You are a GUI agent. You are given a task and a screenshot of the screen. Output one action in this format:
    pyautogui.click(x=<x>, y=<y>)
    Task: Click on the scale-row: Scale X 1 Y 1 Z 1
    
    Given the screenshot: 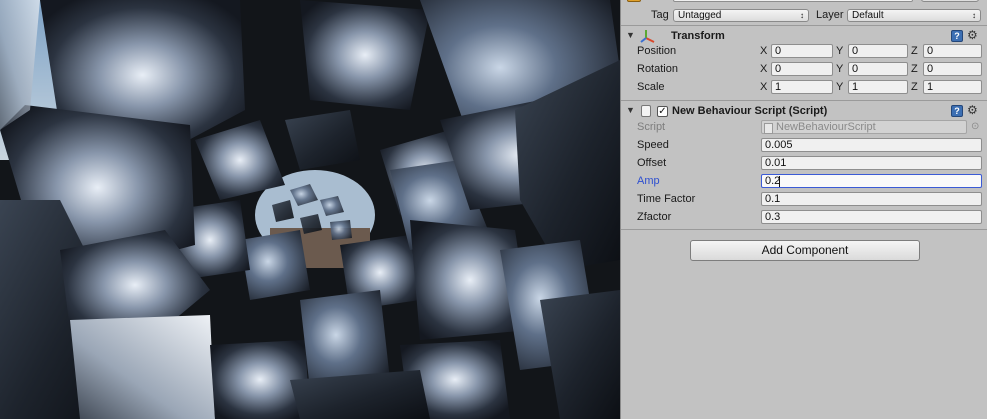 What is the action you would take?
    pyautogui.click(x=804, y=88)
    